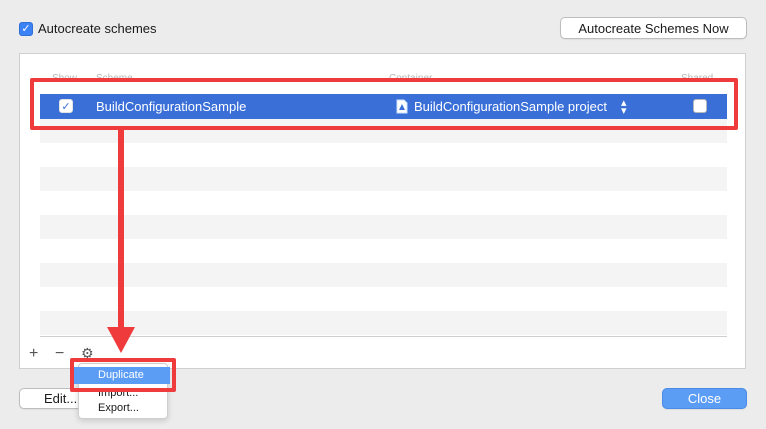  Describe the element at coordinates (97, 28) in the screenshot. I see `autocreate-label: Autocreate schemes` at that location.